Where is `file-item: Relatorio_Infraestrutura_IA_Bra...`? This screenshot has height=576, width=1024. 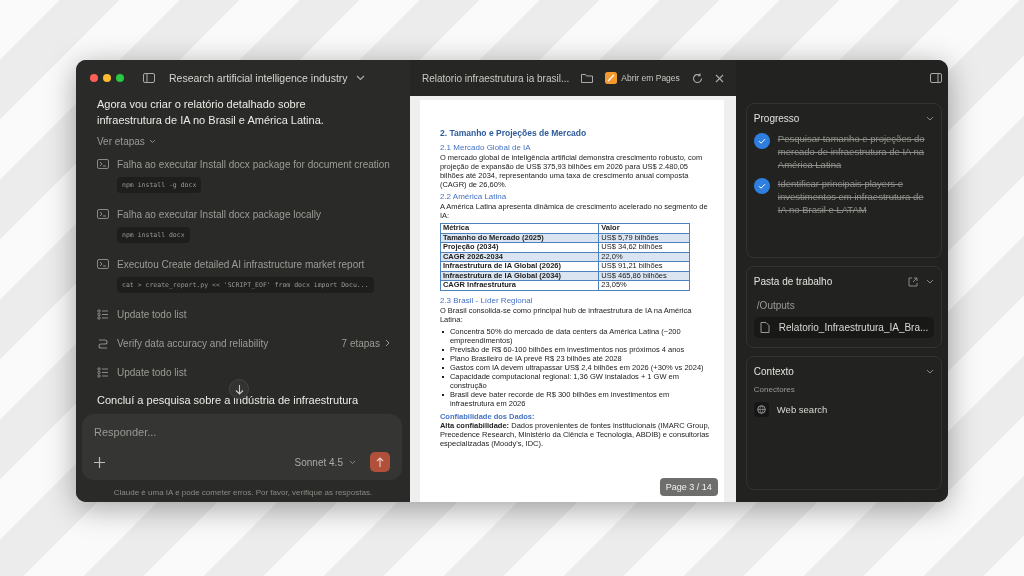 file-item: Relatorio_Infraestrutura_IA_Bra... is located at coordinates (844, 327).